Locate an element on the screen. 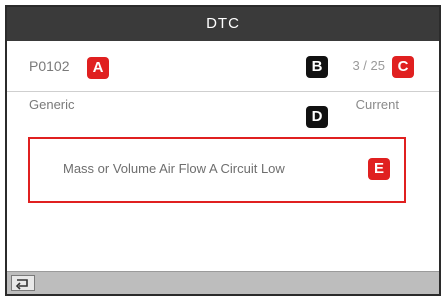  callout-e: E is located at coordinates (379, 169).